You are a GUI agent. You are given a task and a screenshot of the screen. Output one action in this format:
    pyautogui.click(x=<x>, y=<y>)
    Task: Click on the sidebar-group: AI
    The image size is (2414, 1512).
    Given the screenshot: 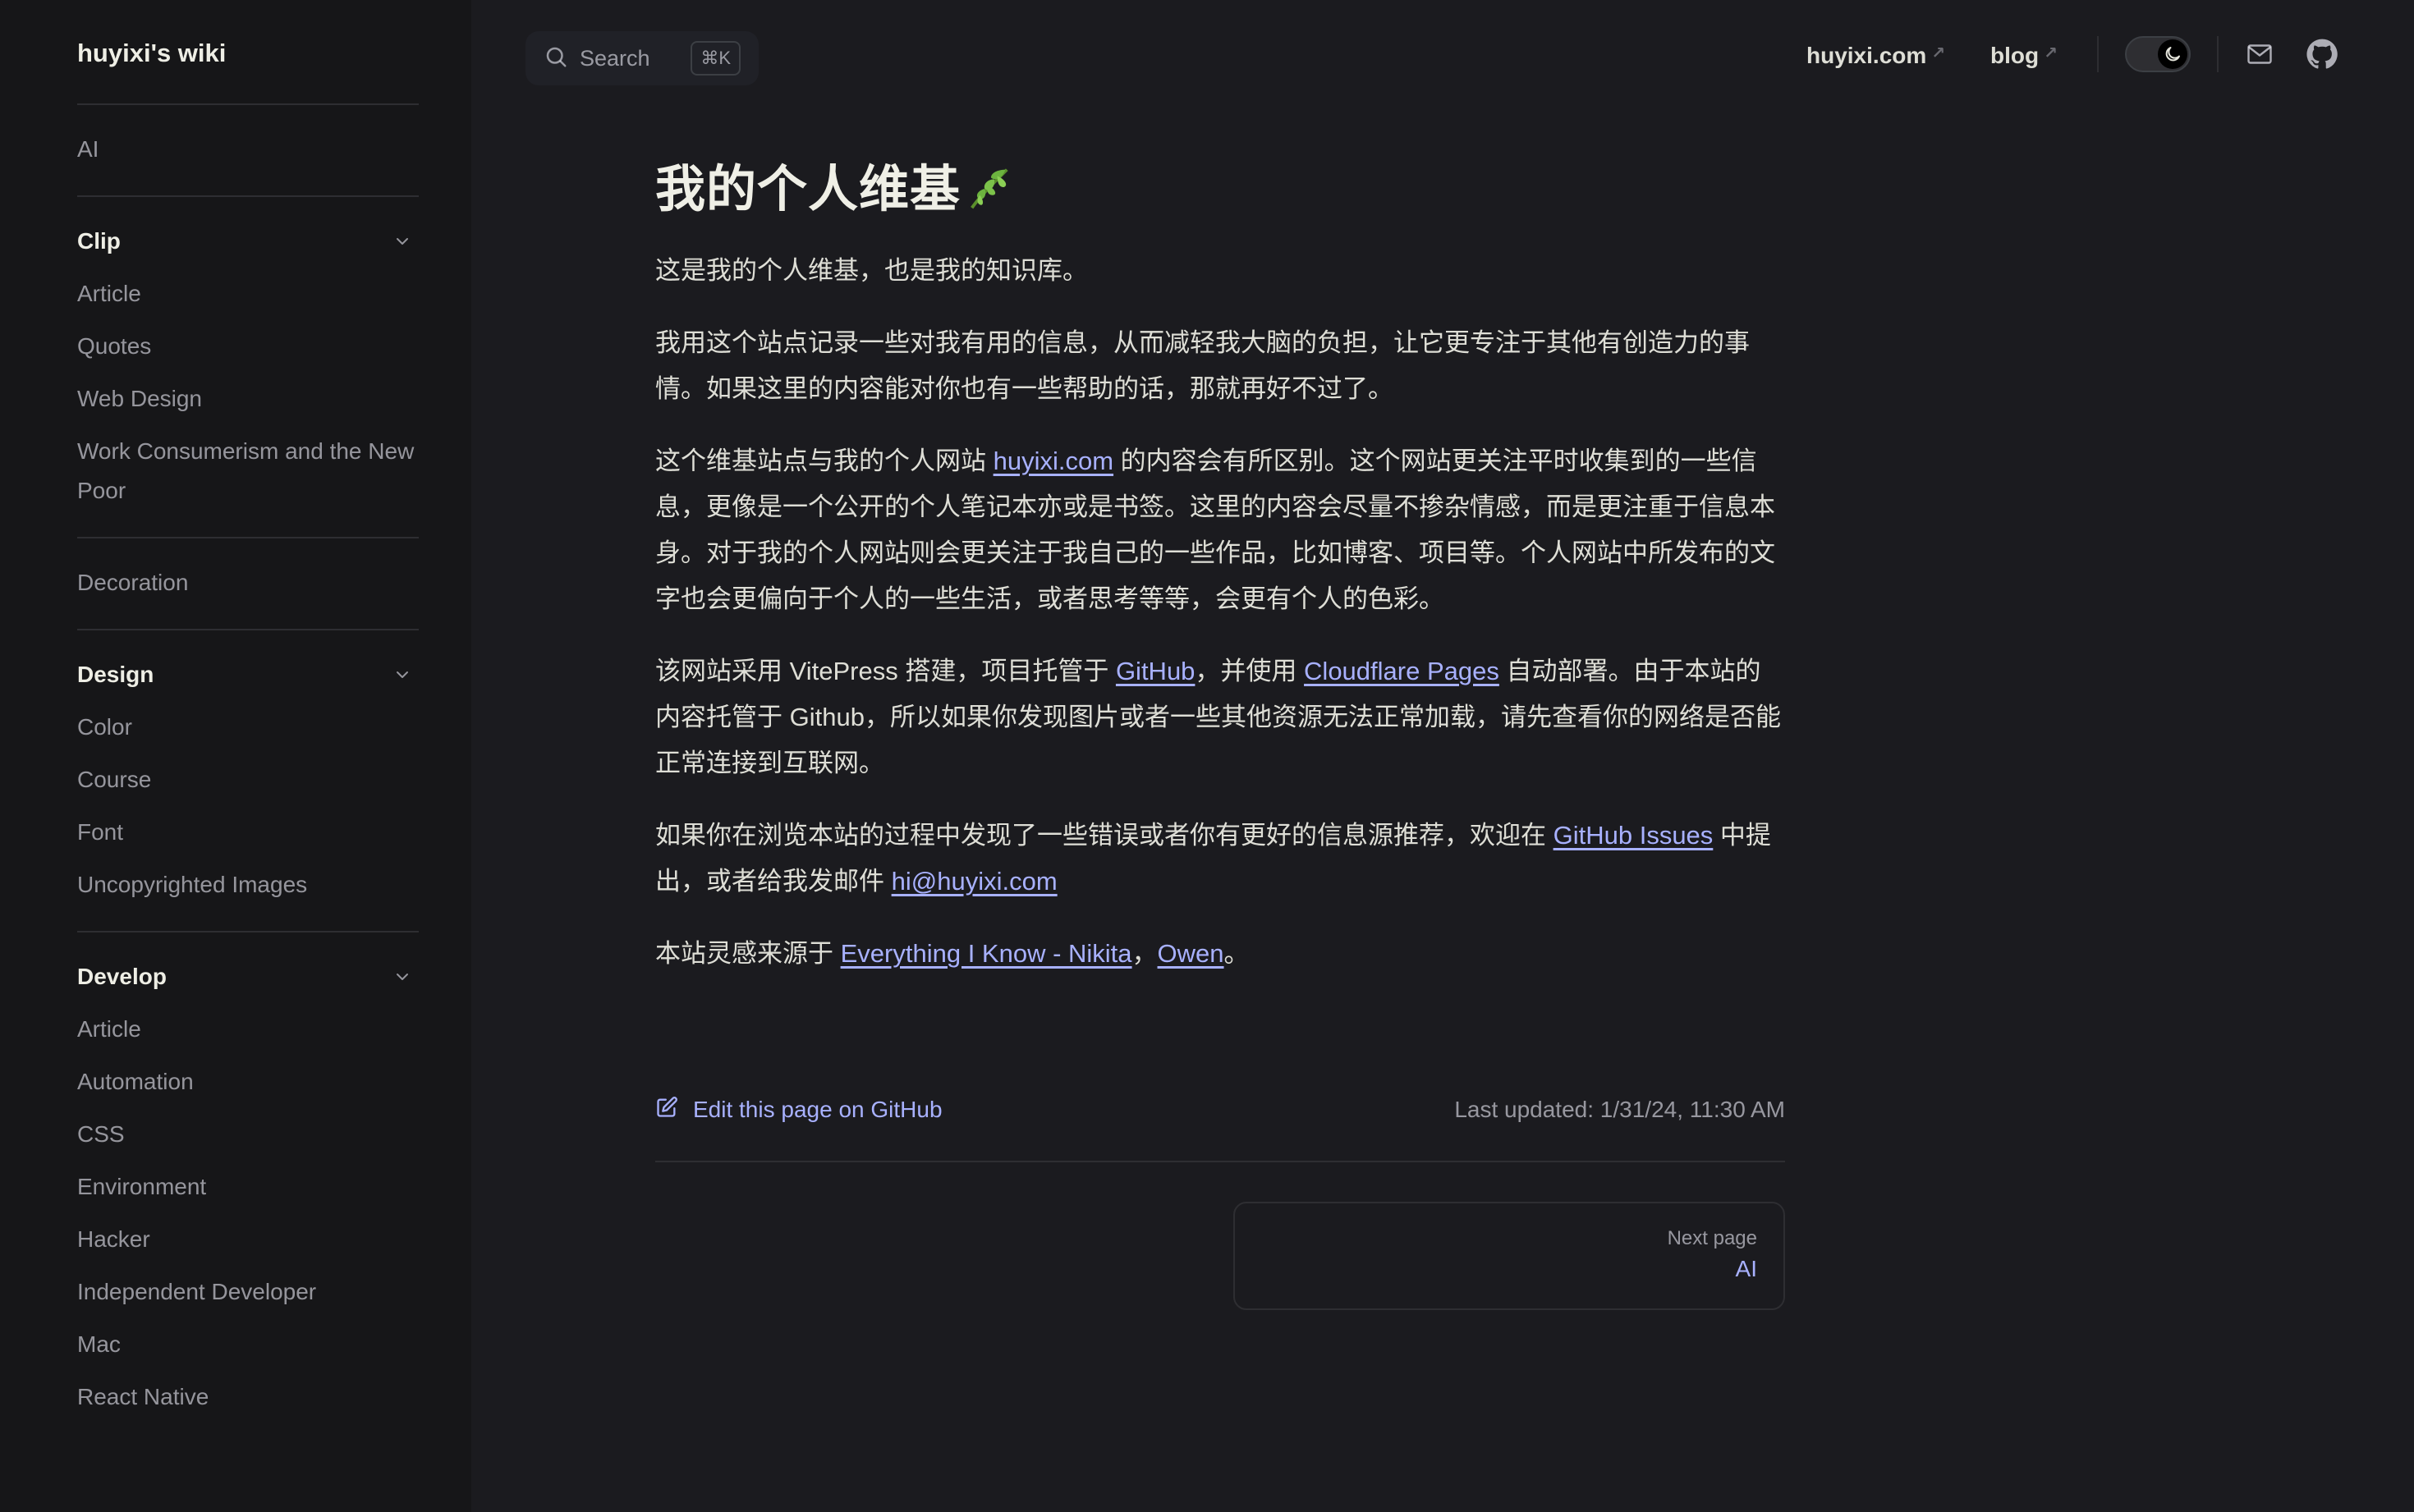 What is the action you would take?
    pyautogui.click(x=248, y=151)
    